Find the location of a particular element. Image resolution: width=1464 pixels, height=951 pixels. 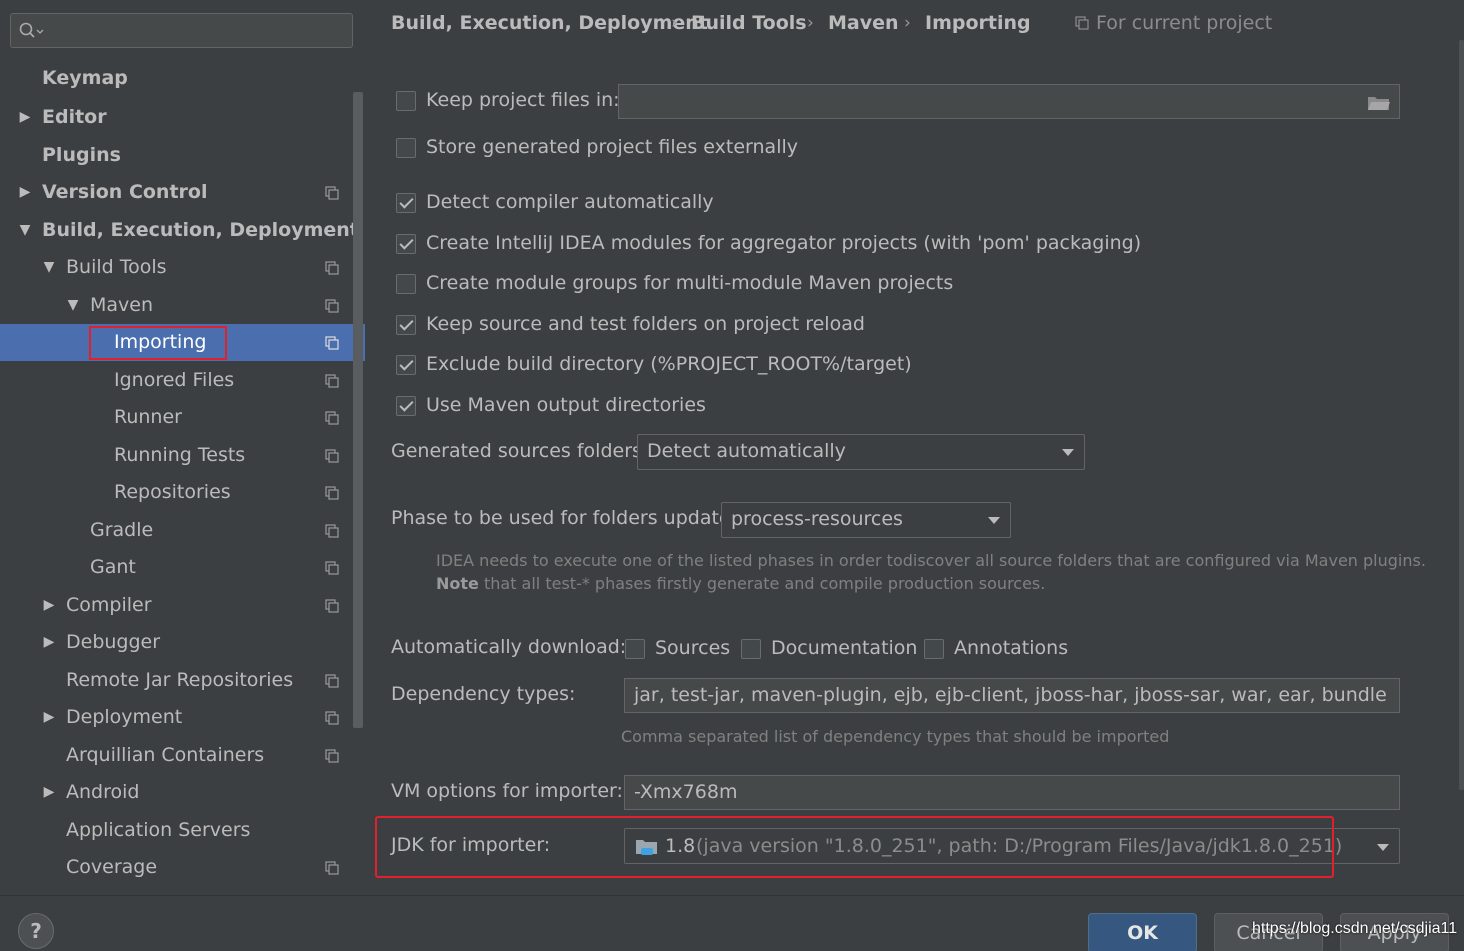

jdk-version: 1.8 is located at coordinates (680, 846).